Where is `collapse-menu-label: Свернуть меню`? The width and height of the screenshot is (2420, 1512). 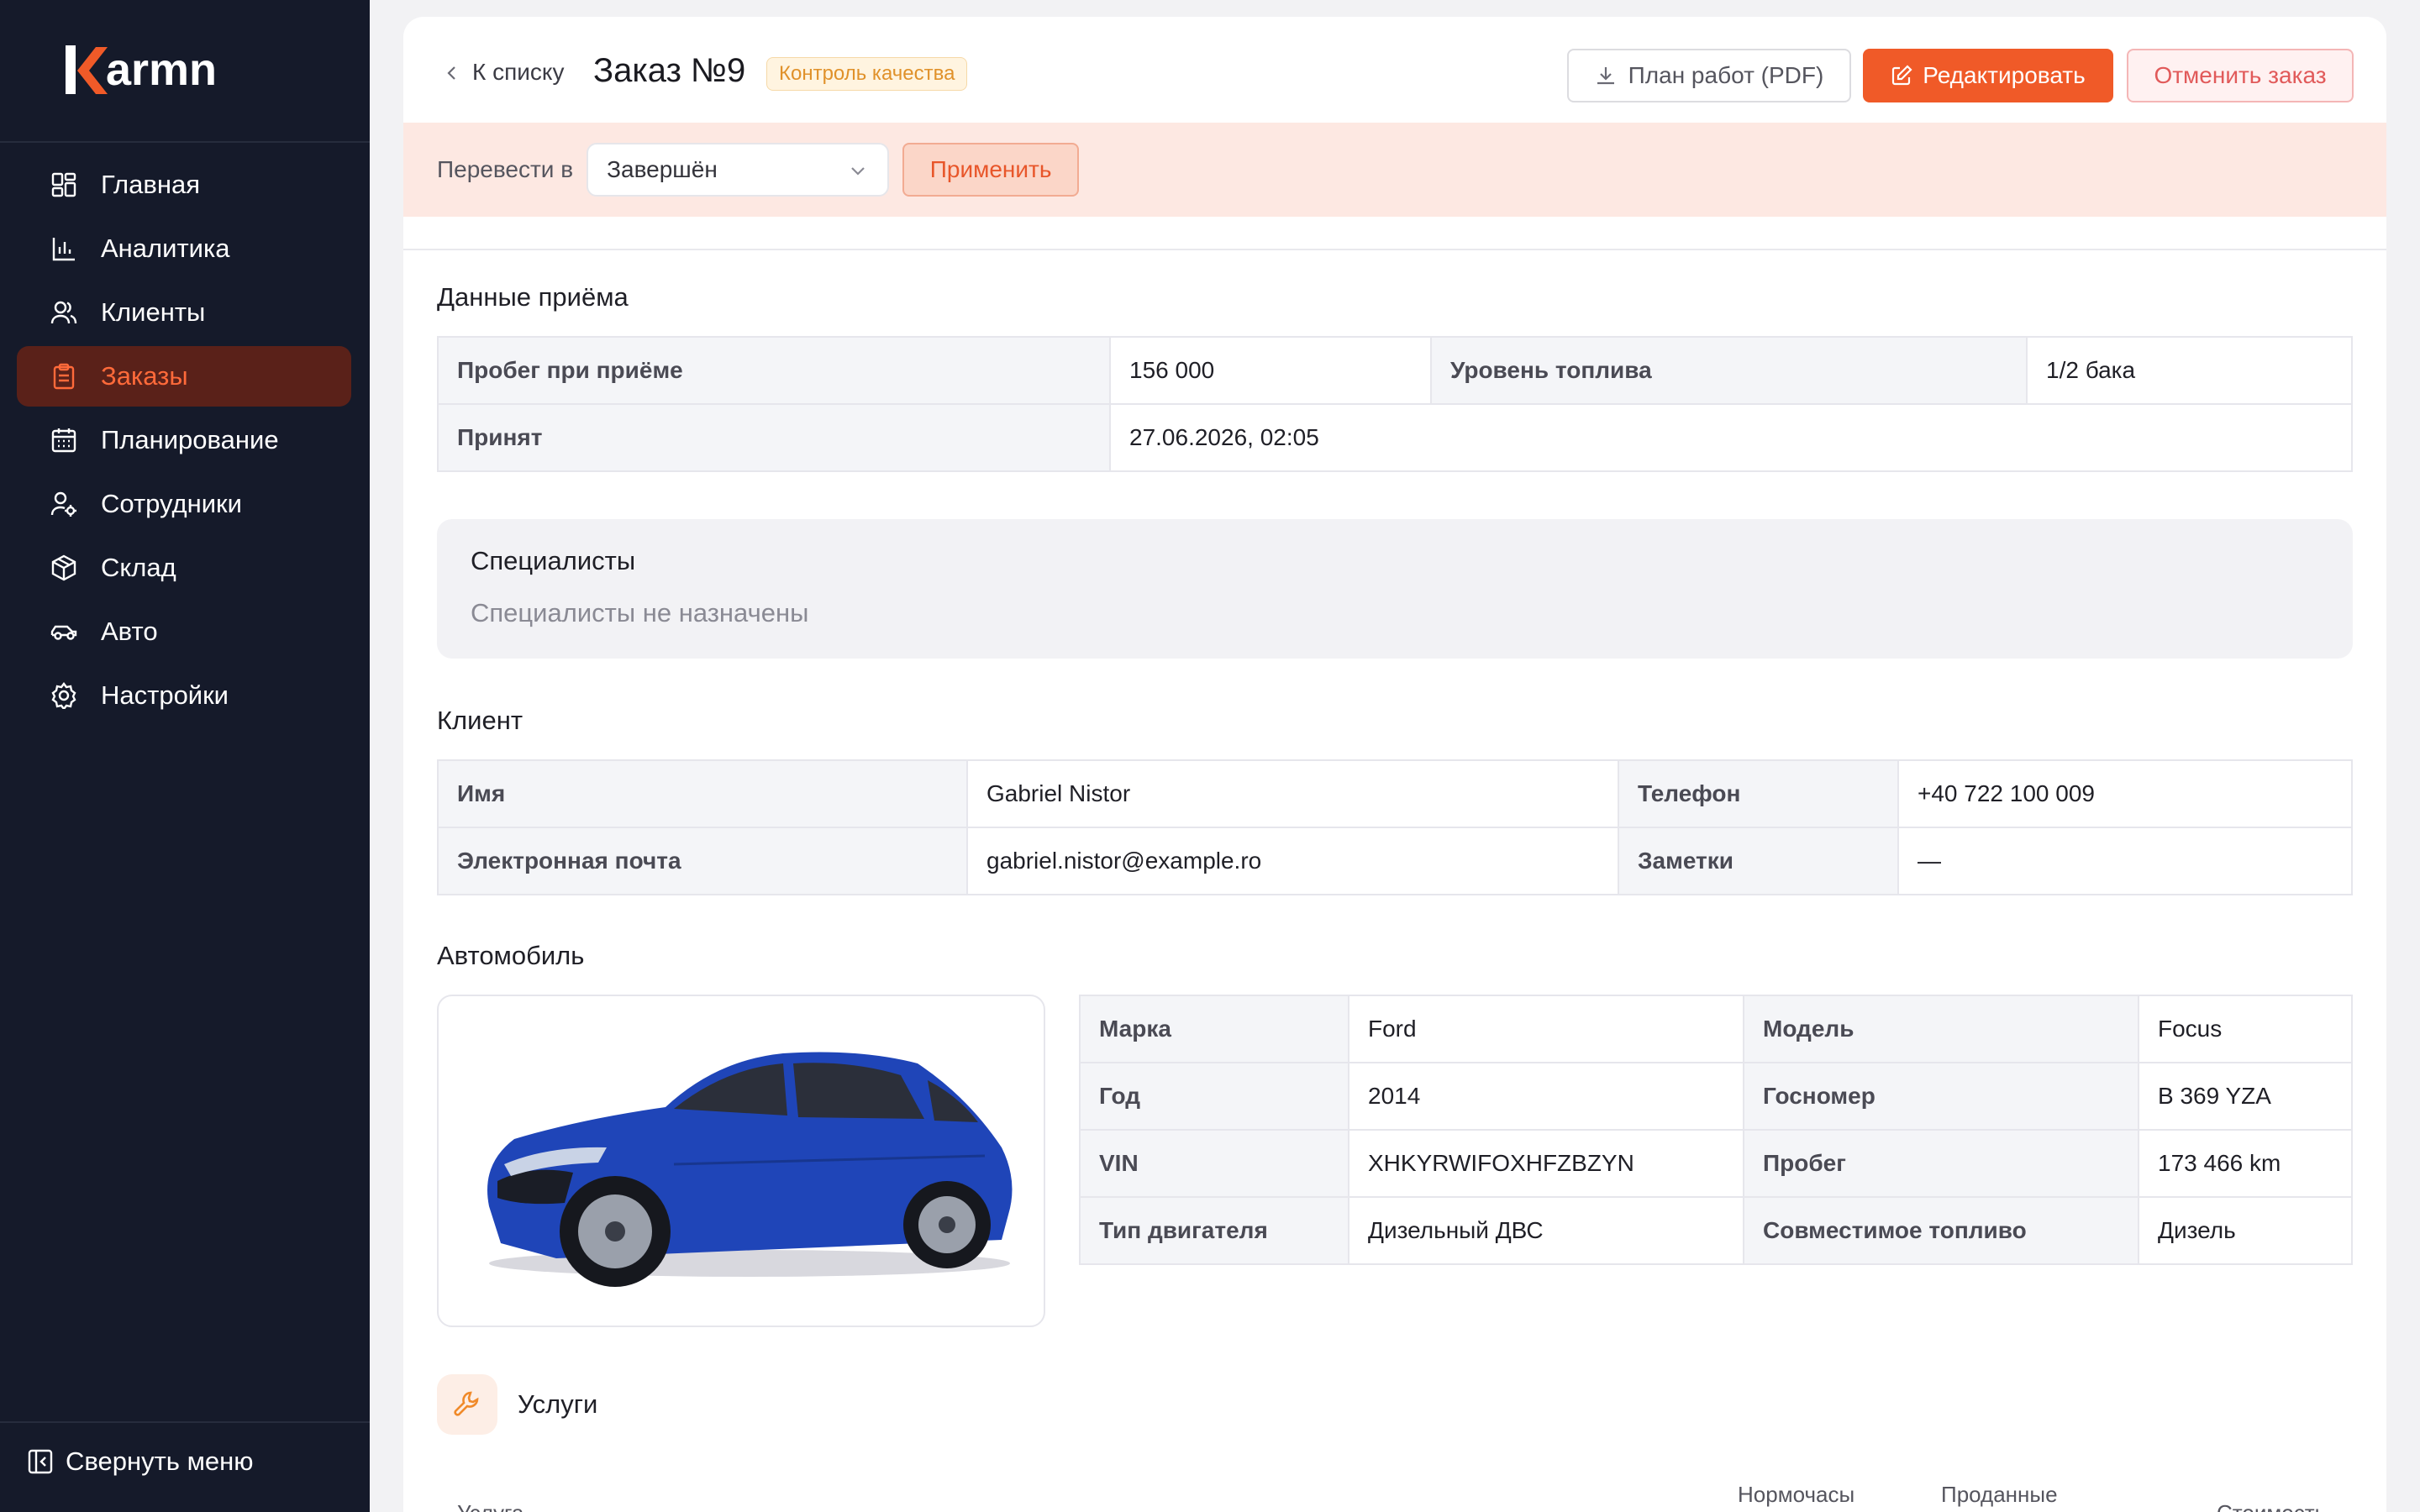 collapse-menu-label: Свернуть меню is located at coordinates (160, 1461).